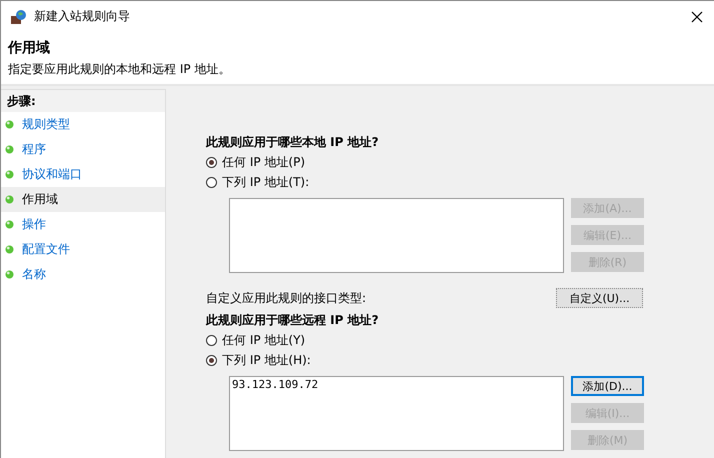 This screenshot has width=714, height=458. I want to click on address-list: 93.123.109.72, so click(396, 413).